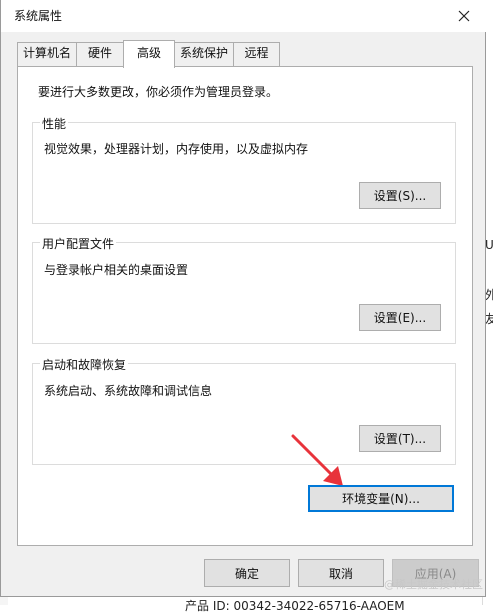 The height and width of the screenshot is (614, 493). Describe the element at coordinates (489, 319) in the screenshot. I see `background-char: 友` at that location.